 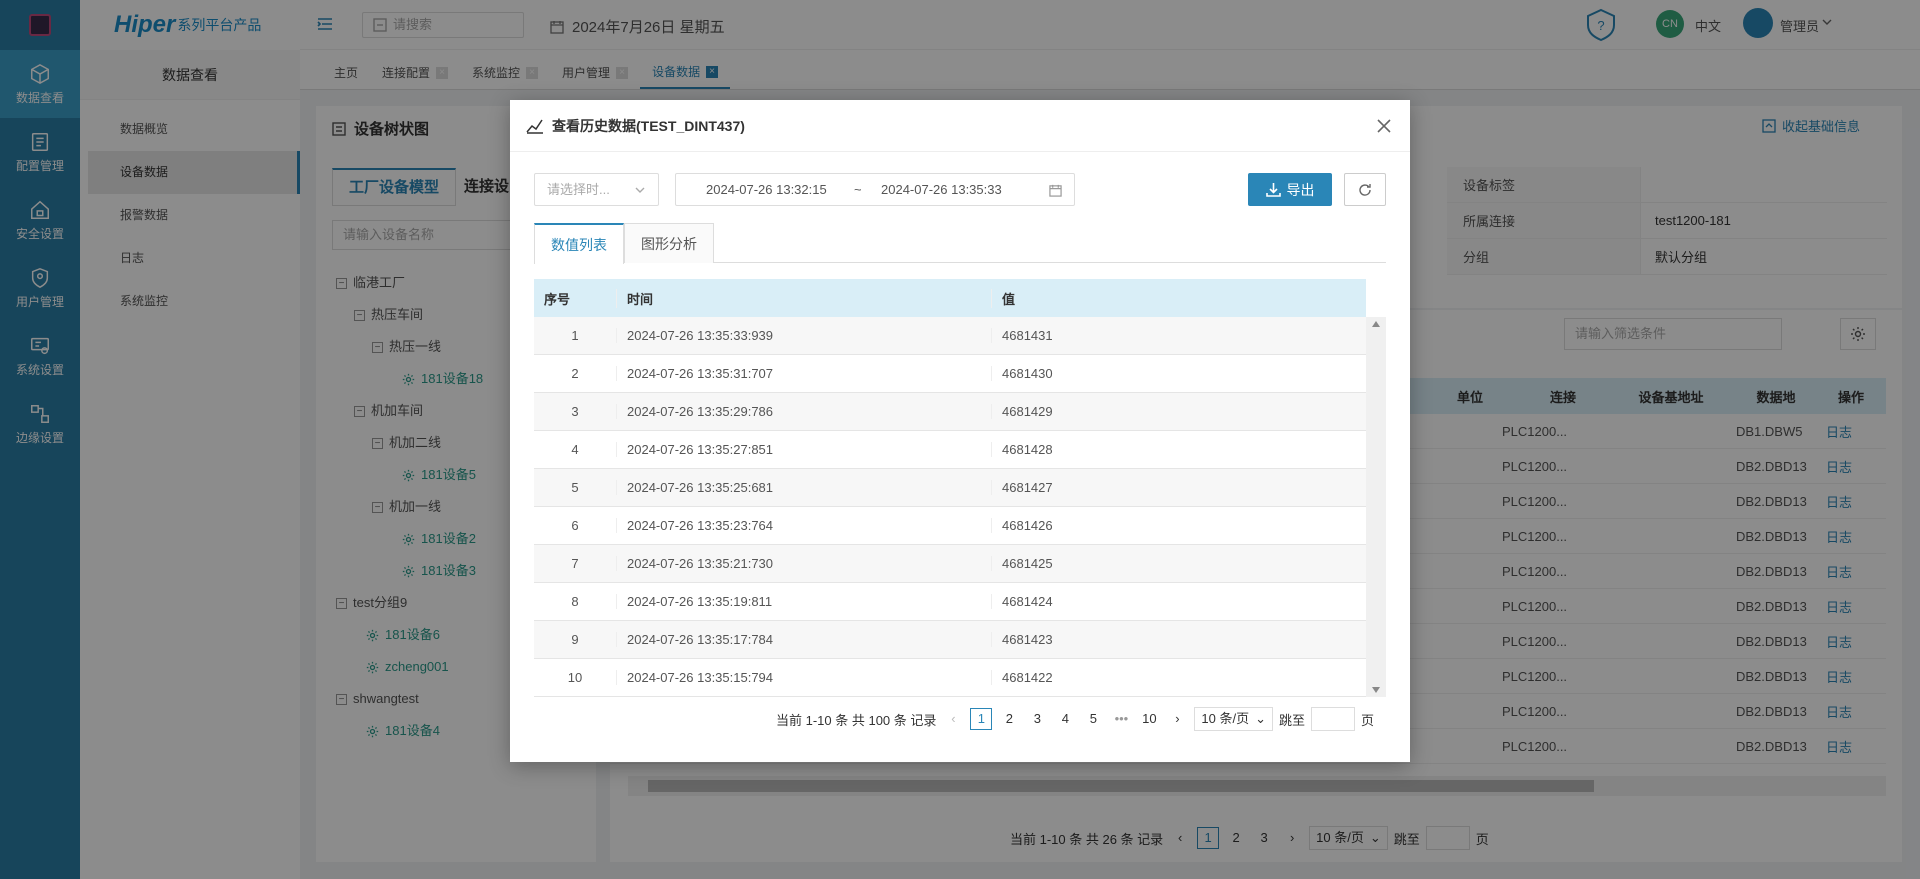 I want to click on row-index: 4, so click(x=575, y=449).